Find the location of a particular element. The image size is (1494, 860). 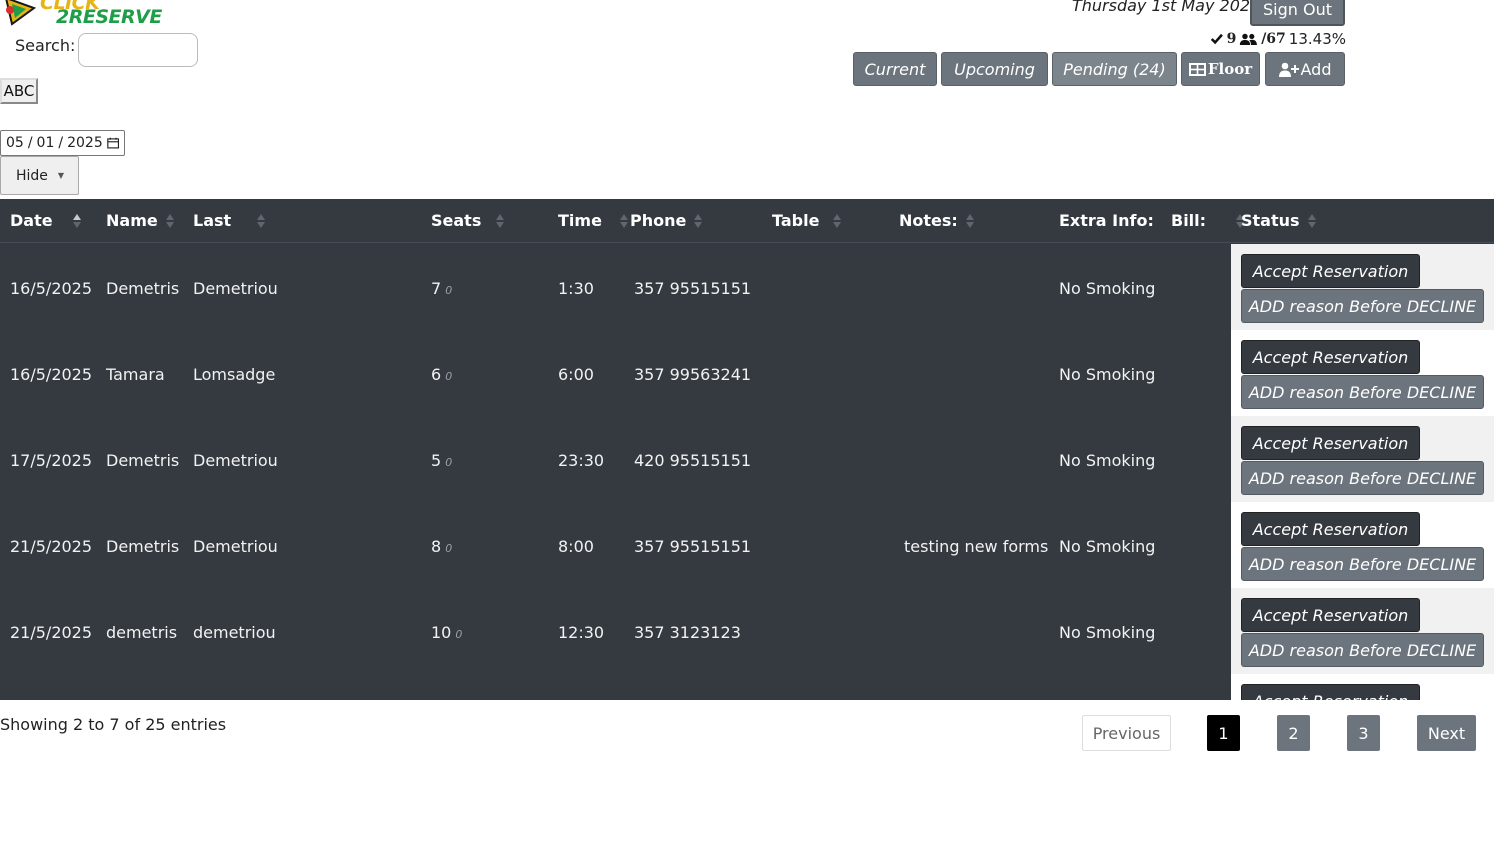

page-3-button: 3 is located at coordinates (1363, 733).